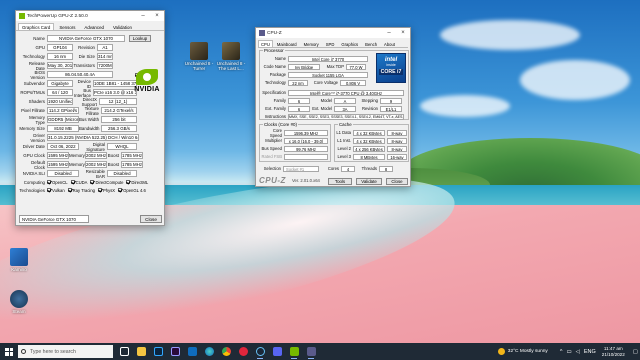 The image size is (640, 360). What do you see at coordinates (140, 38) in the screenshot?
I see `lookup-button: Lookup` at bounding box center [140, 38].